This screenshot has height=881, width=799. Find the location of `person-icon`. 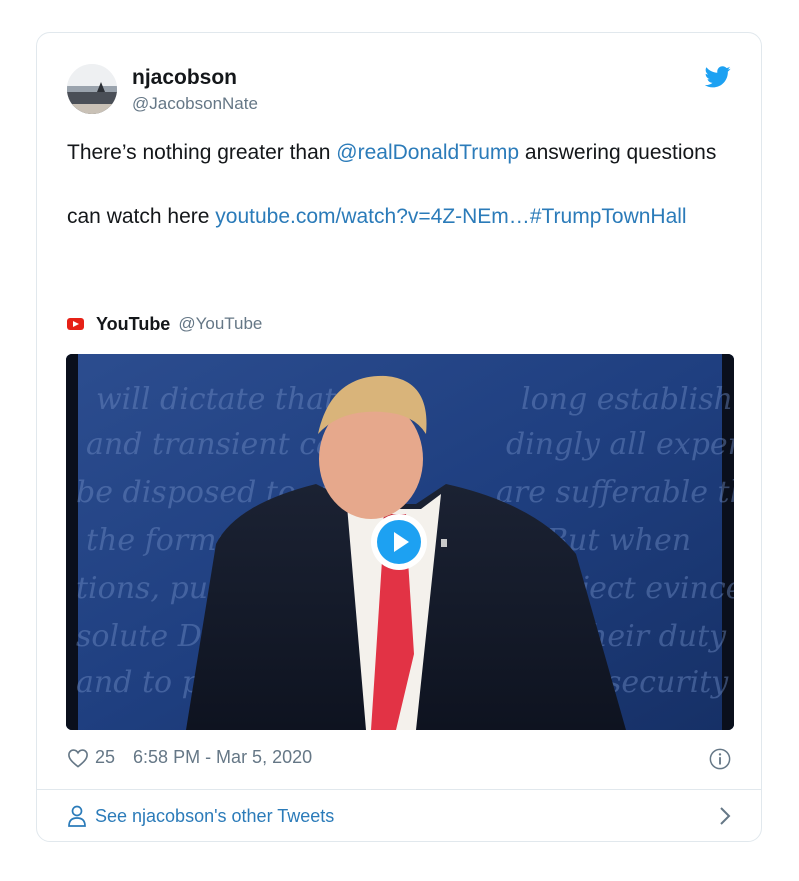

person-icon is located at coordinates (77, 816).